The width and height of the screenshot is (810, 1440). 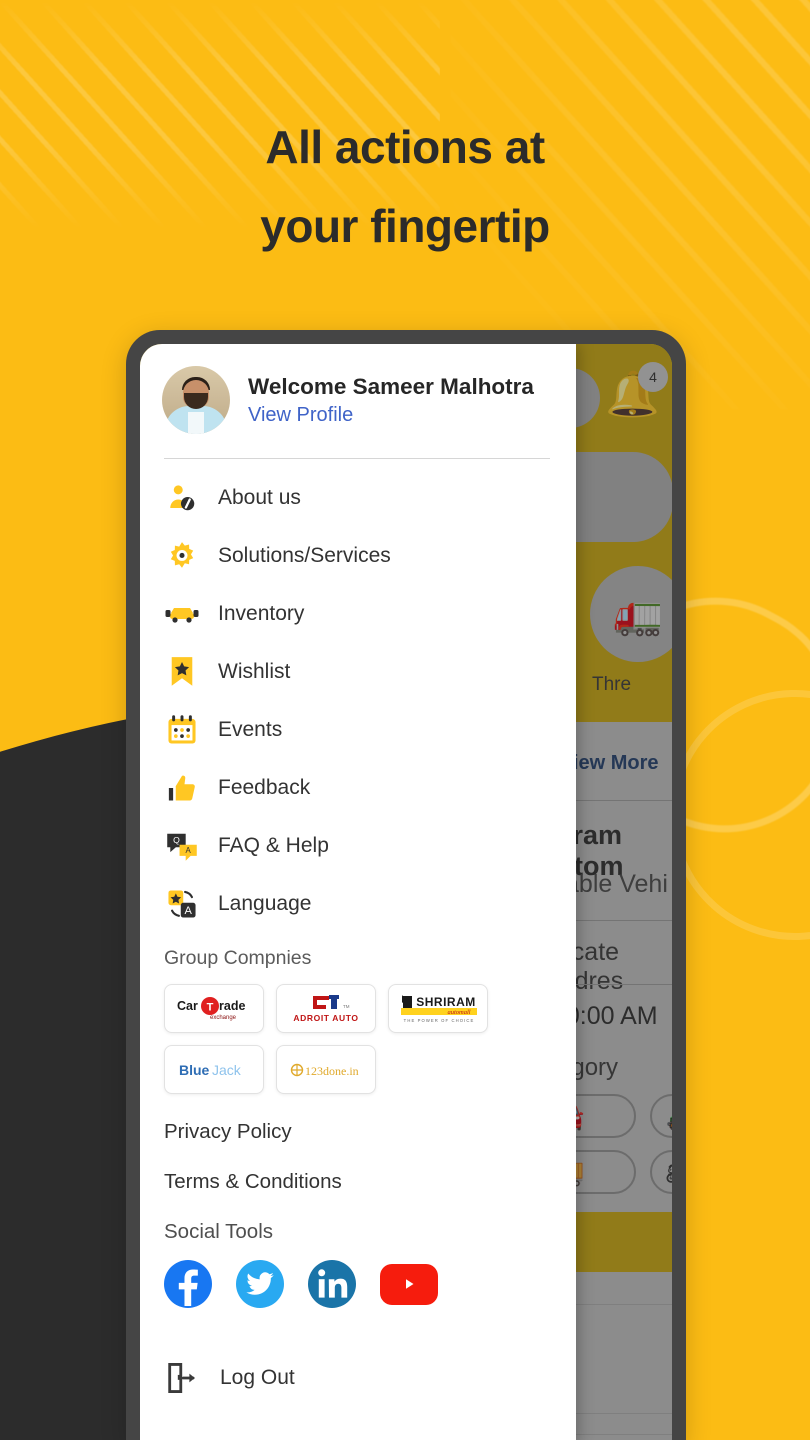 I want to click on menu-item-faq-help: Q A FAQ & Help, so click(x=358, y=846).